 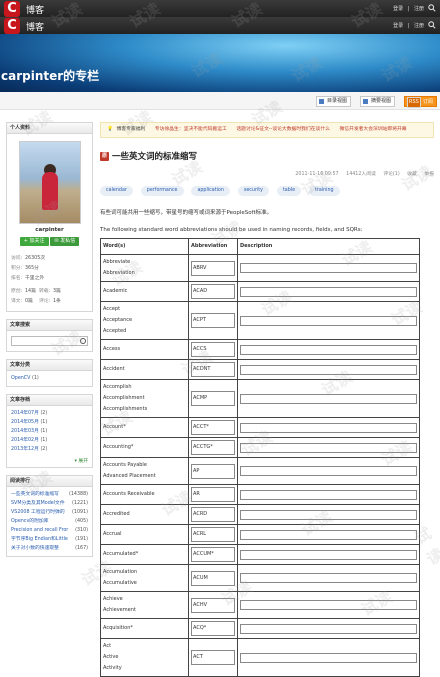 I want to click on word-text: Abbreviate, so click(x=117, y=262).